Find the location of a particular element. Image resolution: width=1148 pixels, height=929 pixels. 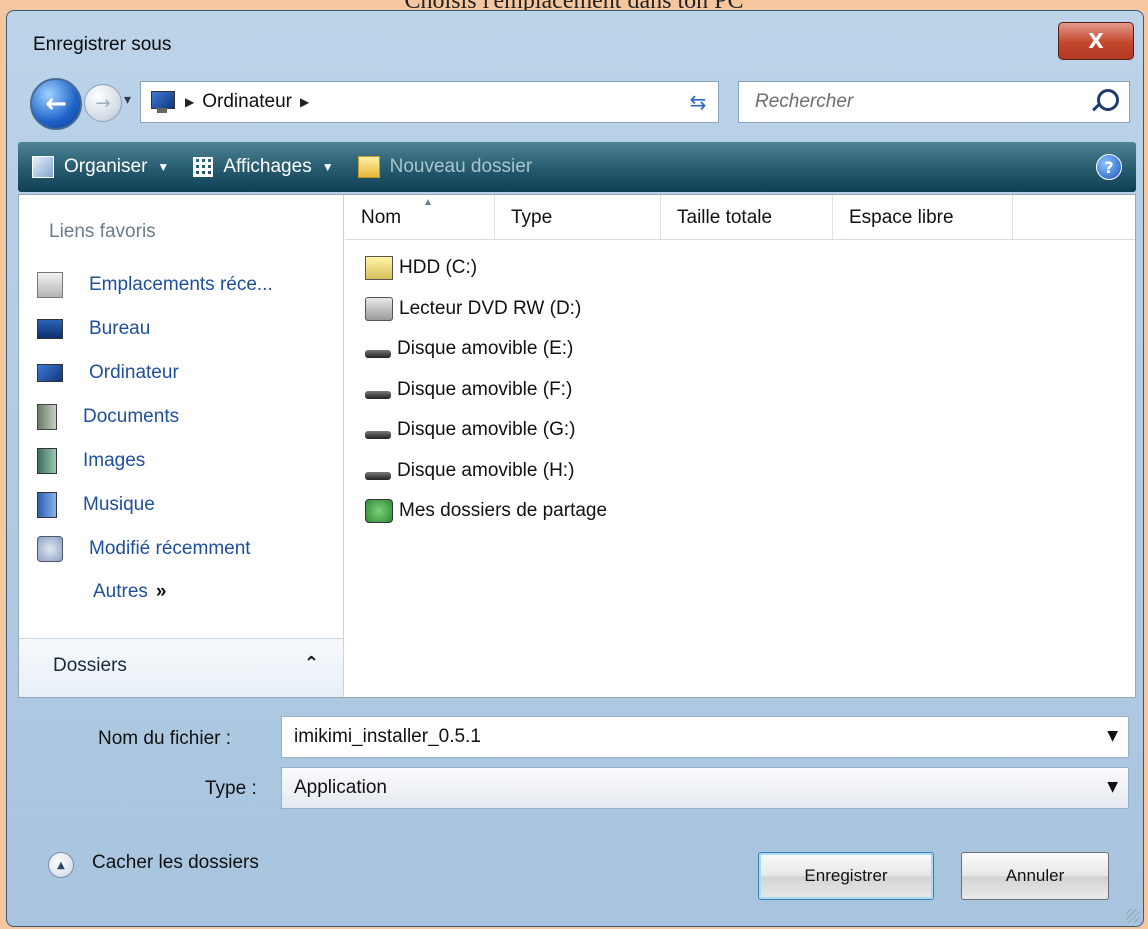

sidebar-item-documents: Documents is located at coordinates (155, 417).